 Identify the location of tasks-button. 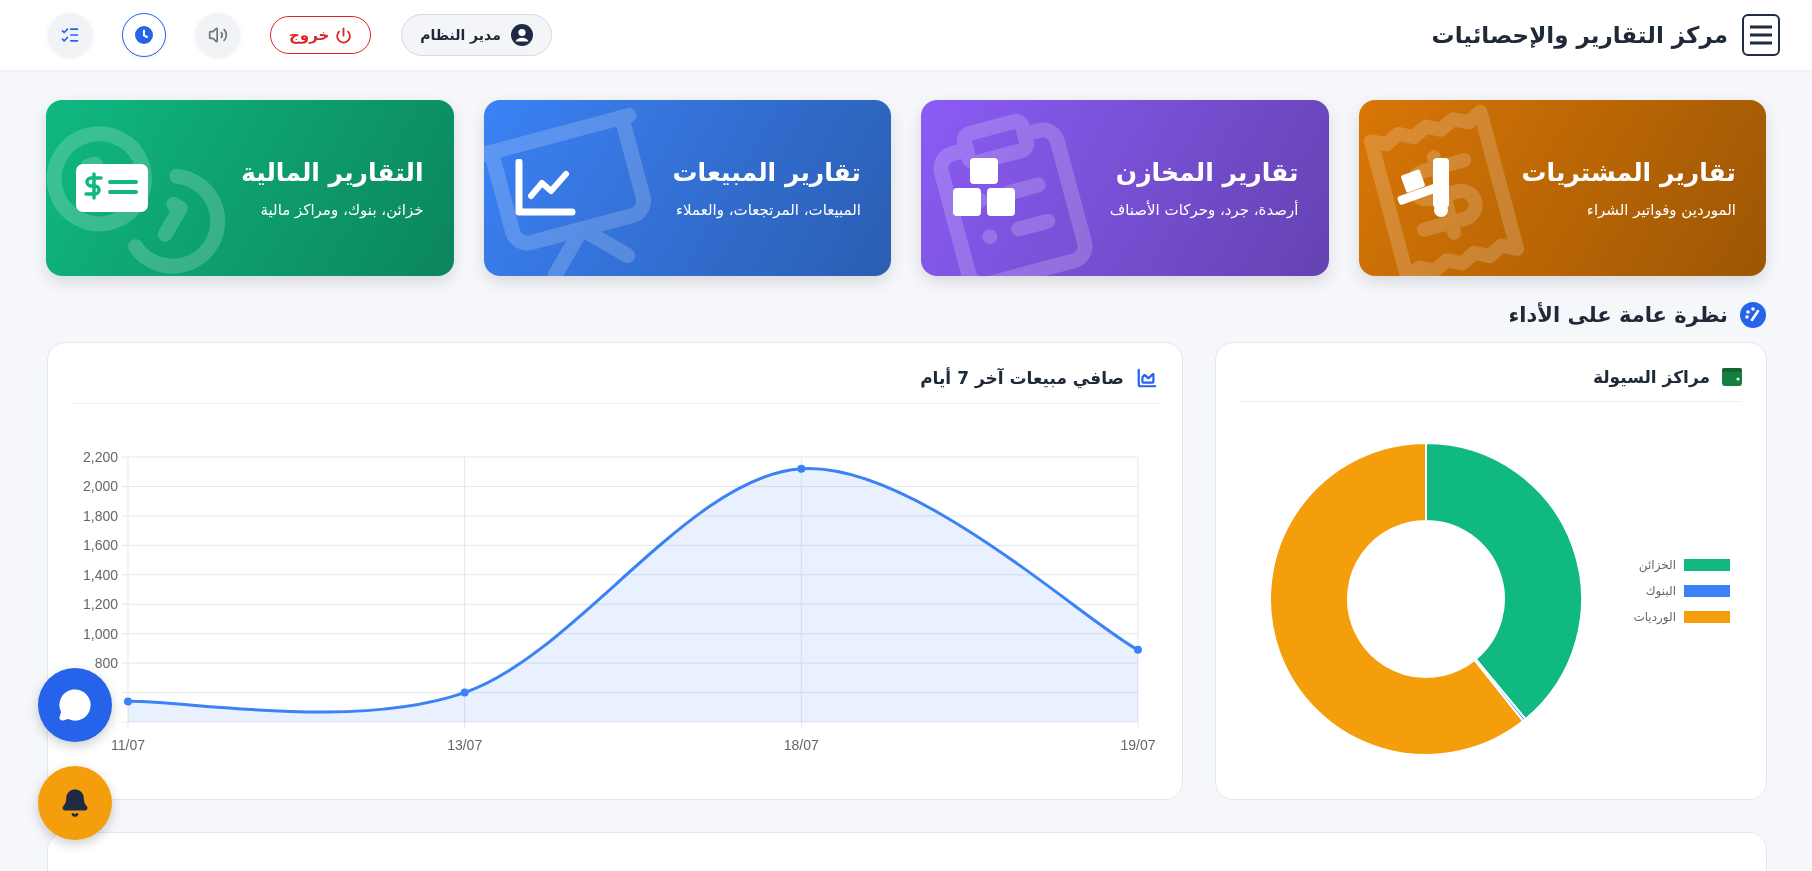
(70, 35).